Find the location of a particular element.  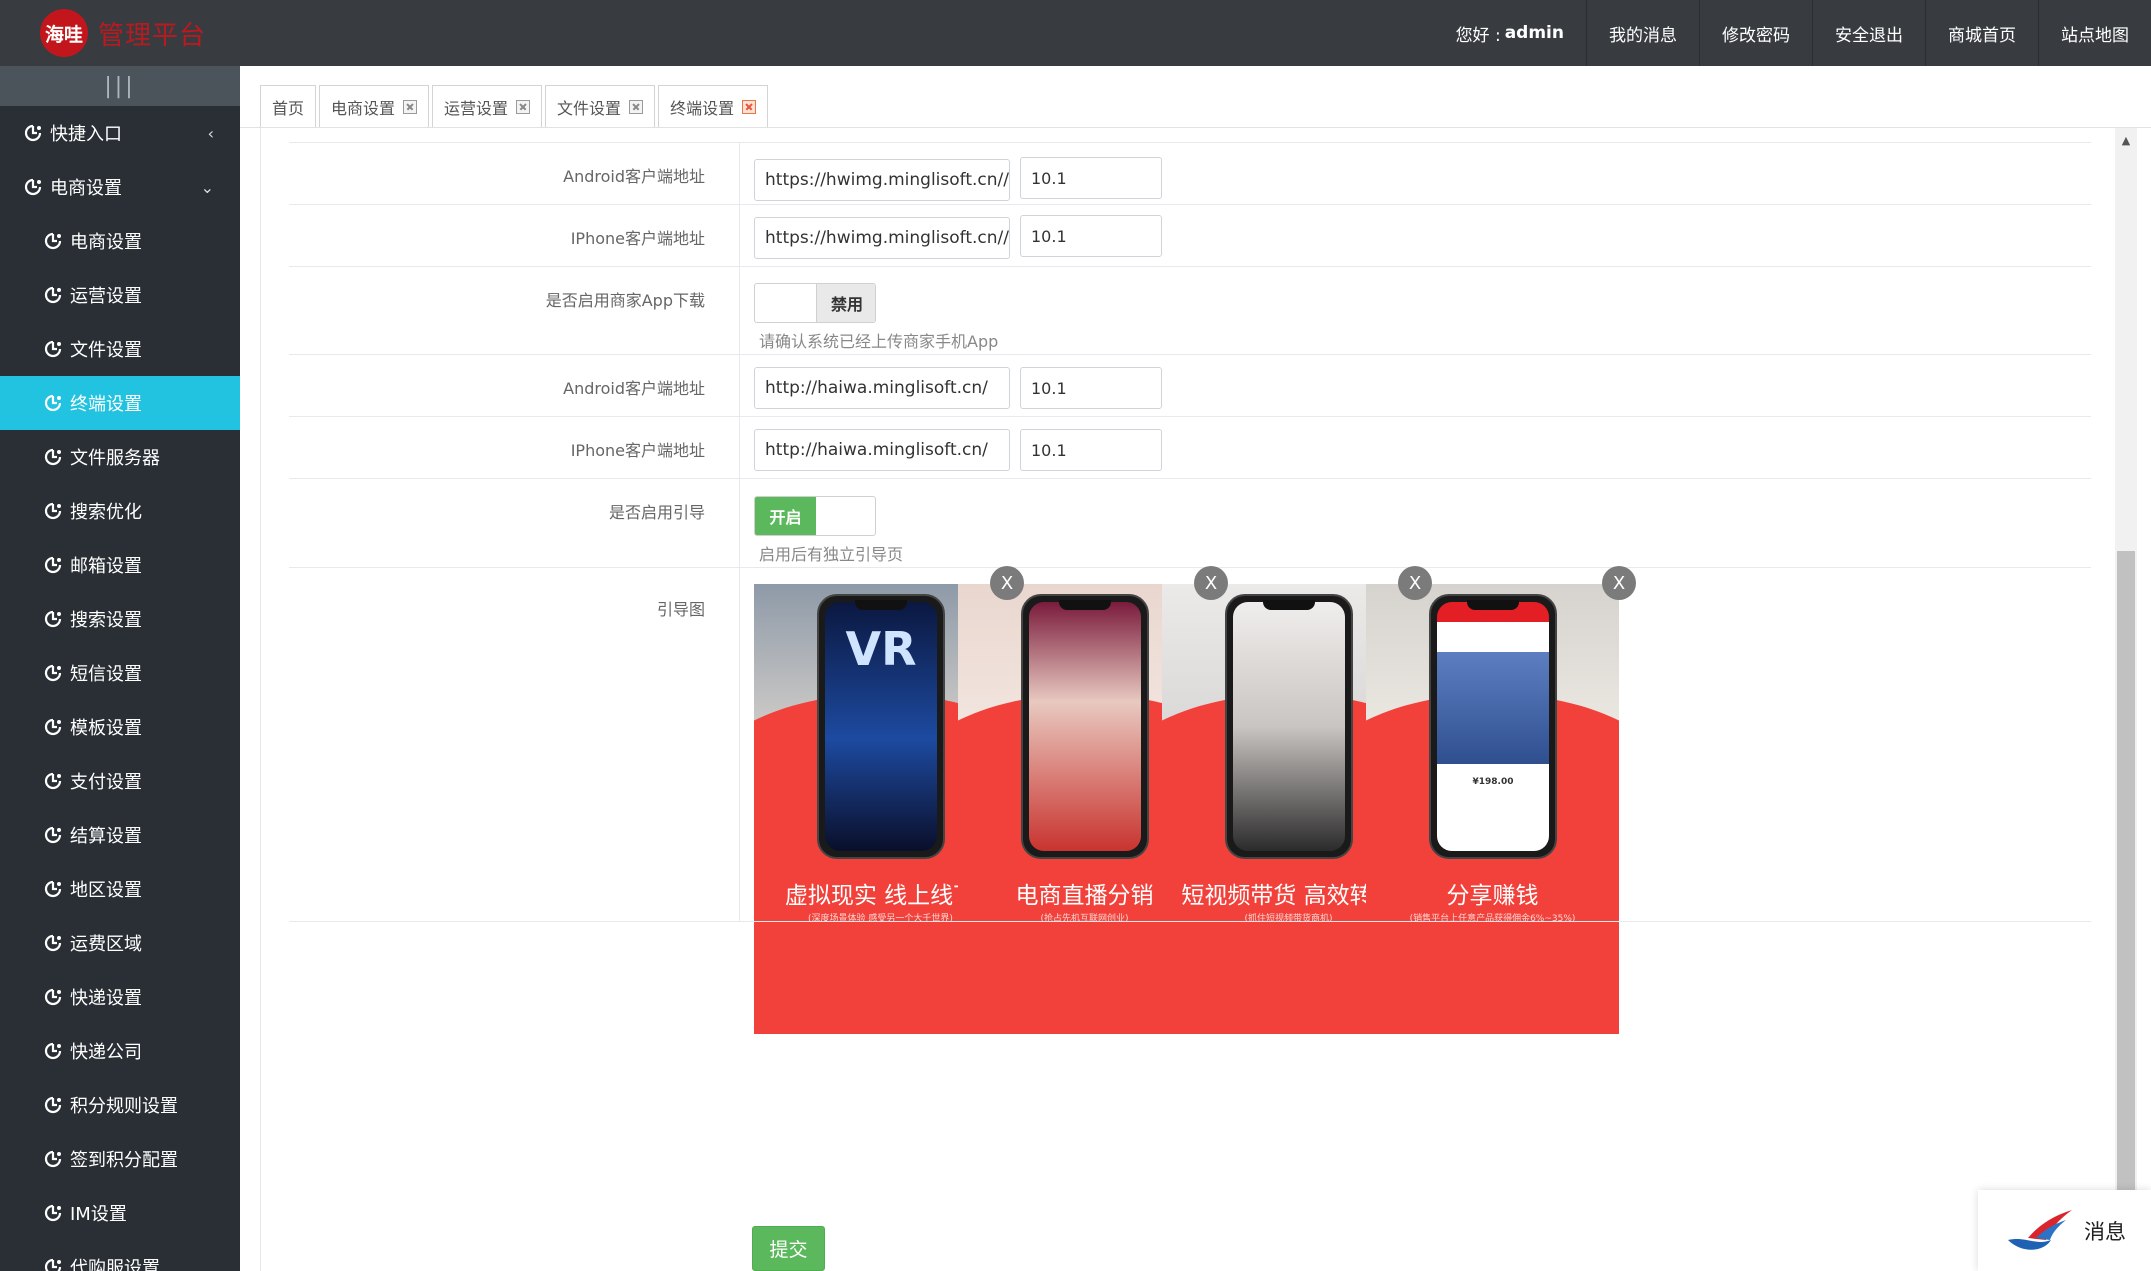

logo-badge: 海哇 is located at coordinates (64, 33).